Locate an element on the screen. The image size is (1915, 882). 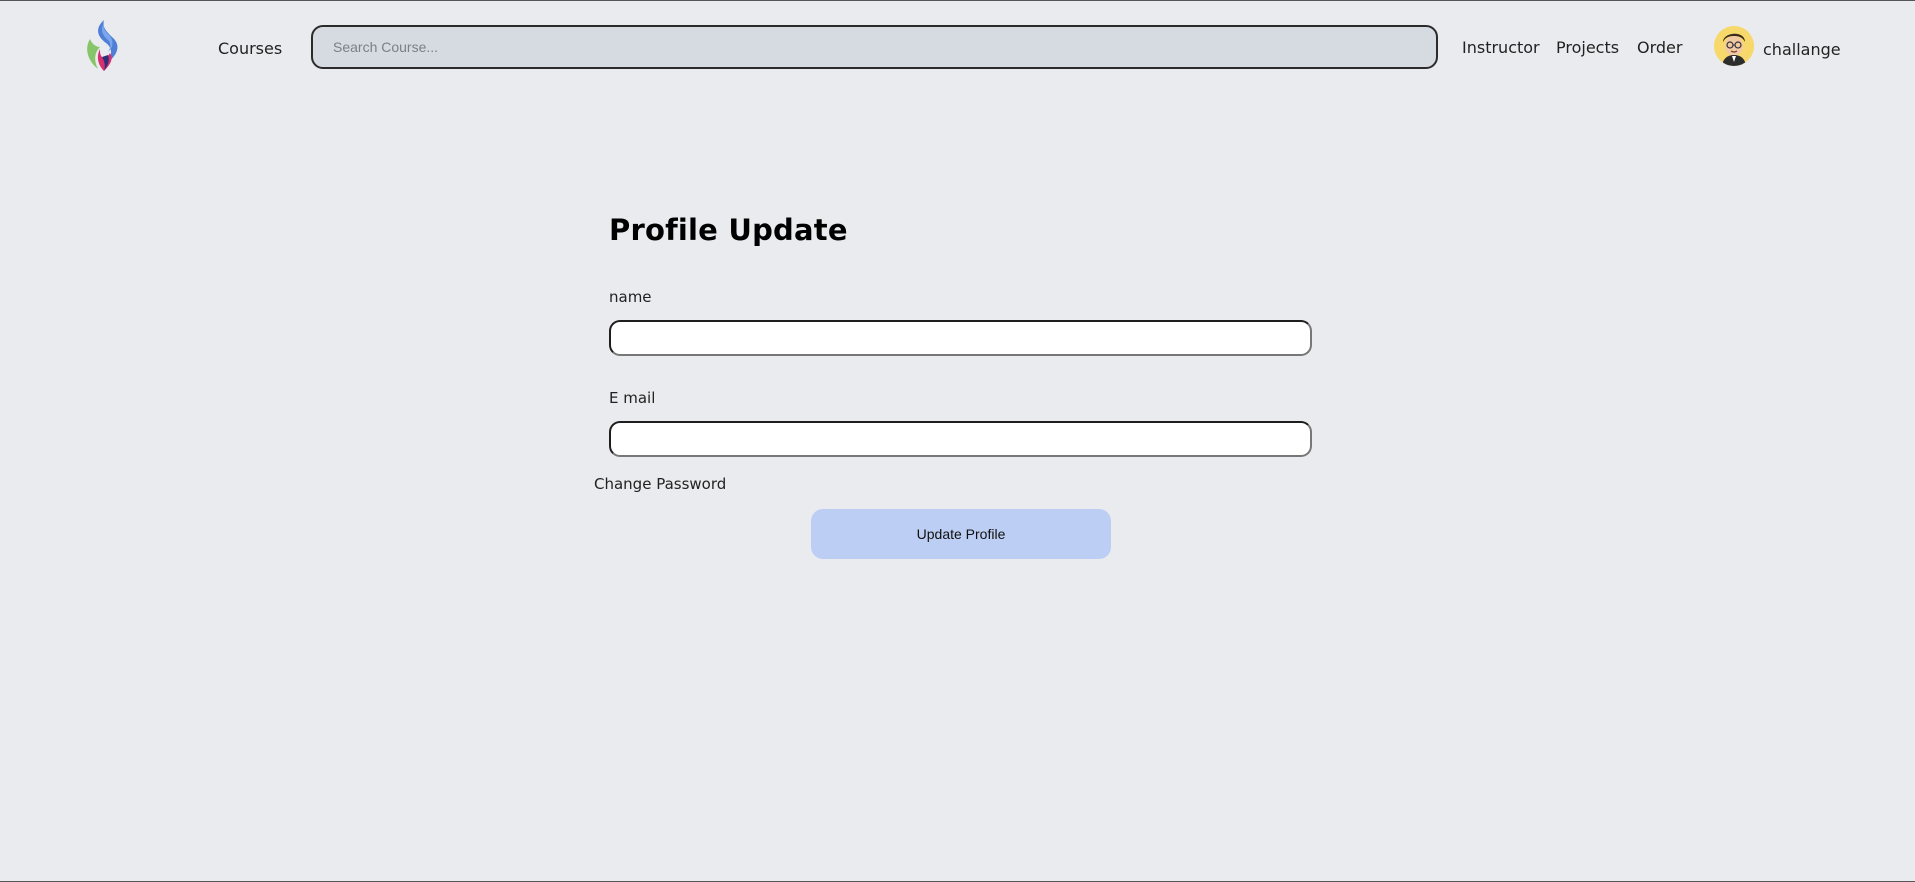
search-course-input is located at coordinates (874, 47).